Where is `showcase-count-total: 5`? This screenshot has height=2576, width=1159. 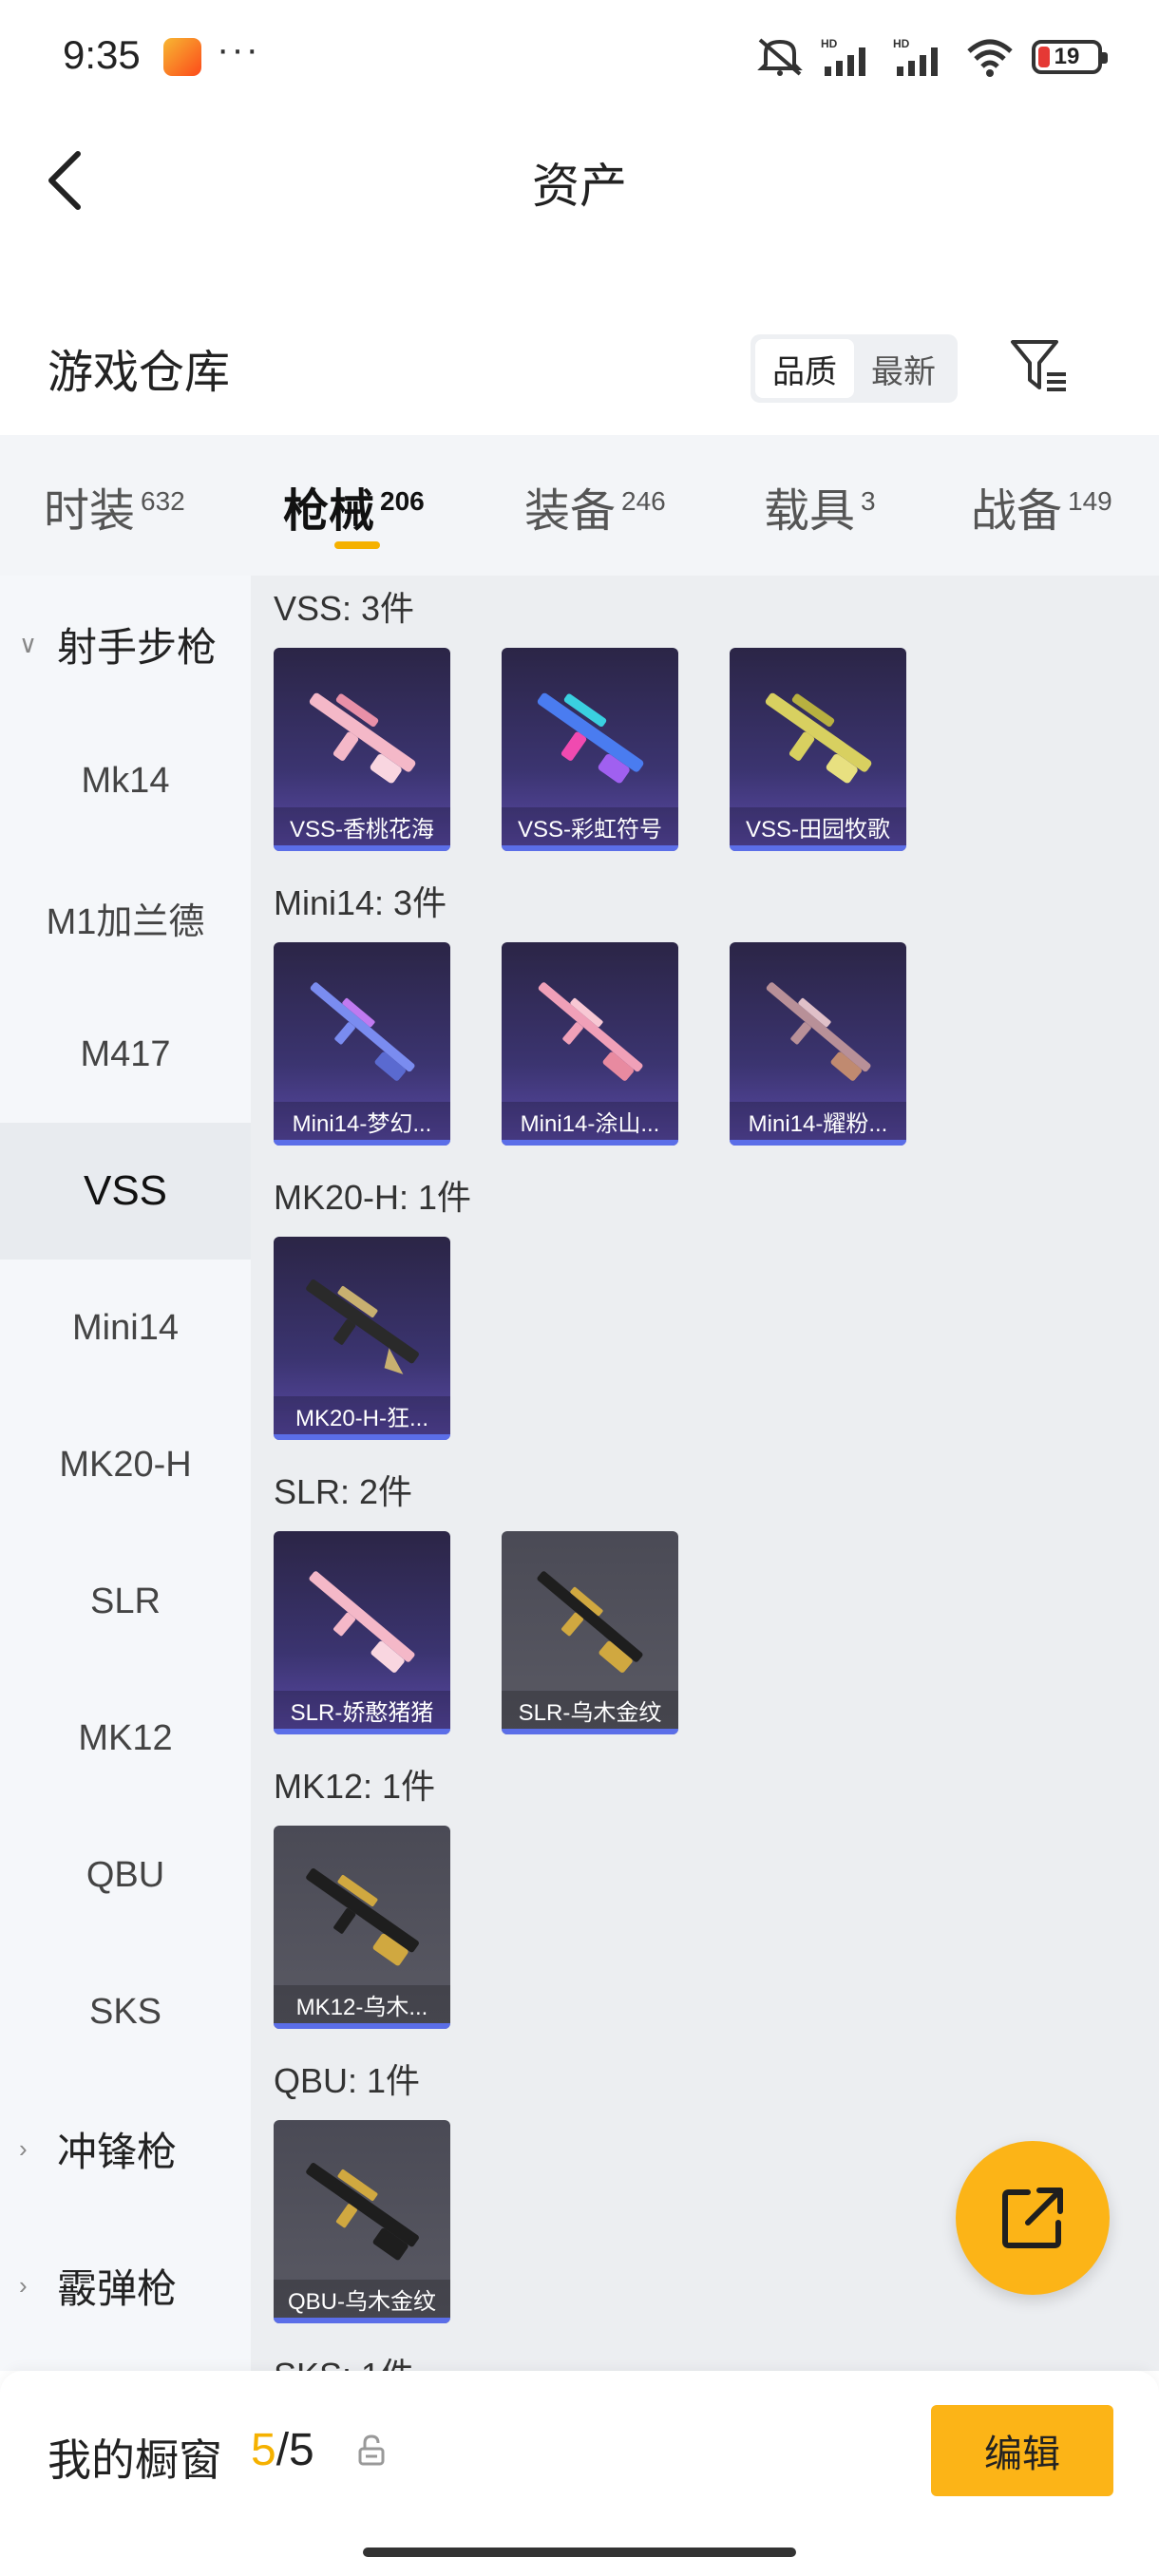 showcase-count-total: 5 is located at coordinates (301, 2450).